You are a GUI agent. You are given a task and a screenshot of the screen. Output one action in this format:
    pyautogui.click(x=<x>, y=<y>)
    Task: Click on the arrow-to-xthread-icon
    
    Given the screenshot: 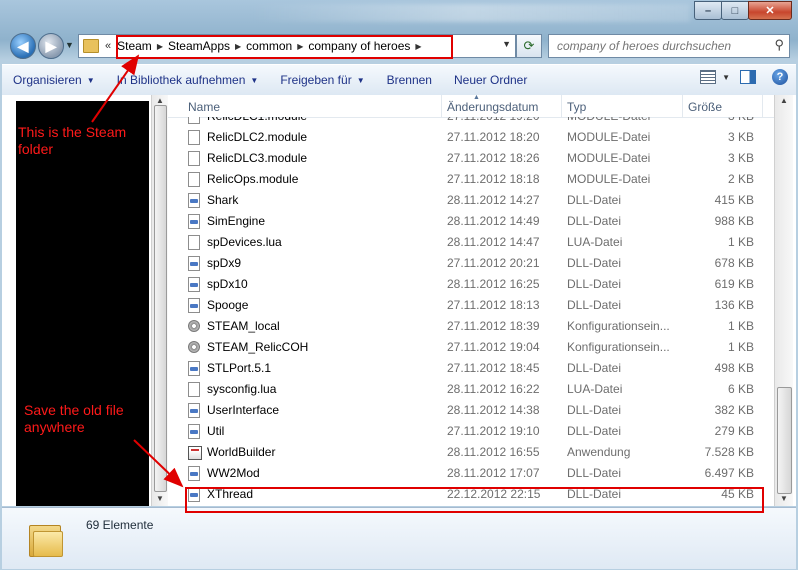 What is the action you would take?
    pyautogui.click(x=158, y=463)
    